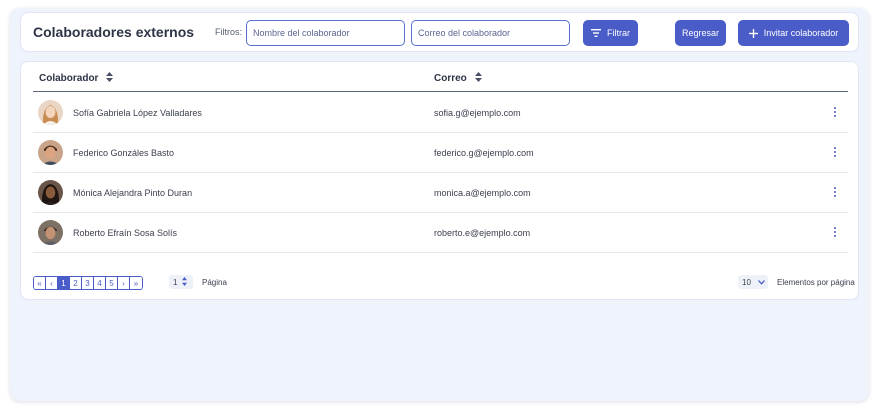 The height and width of the screenshot is (410, 879). Describe the element at coordinates (181, 282) in the screenshot. I see `page-number-stepper: 1` at that location.